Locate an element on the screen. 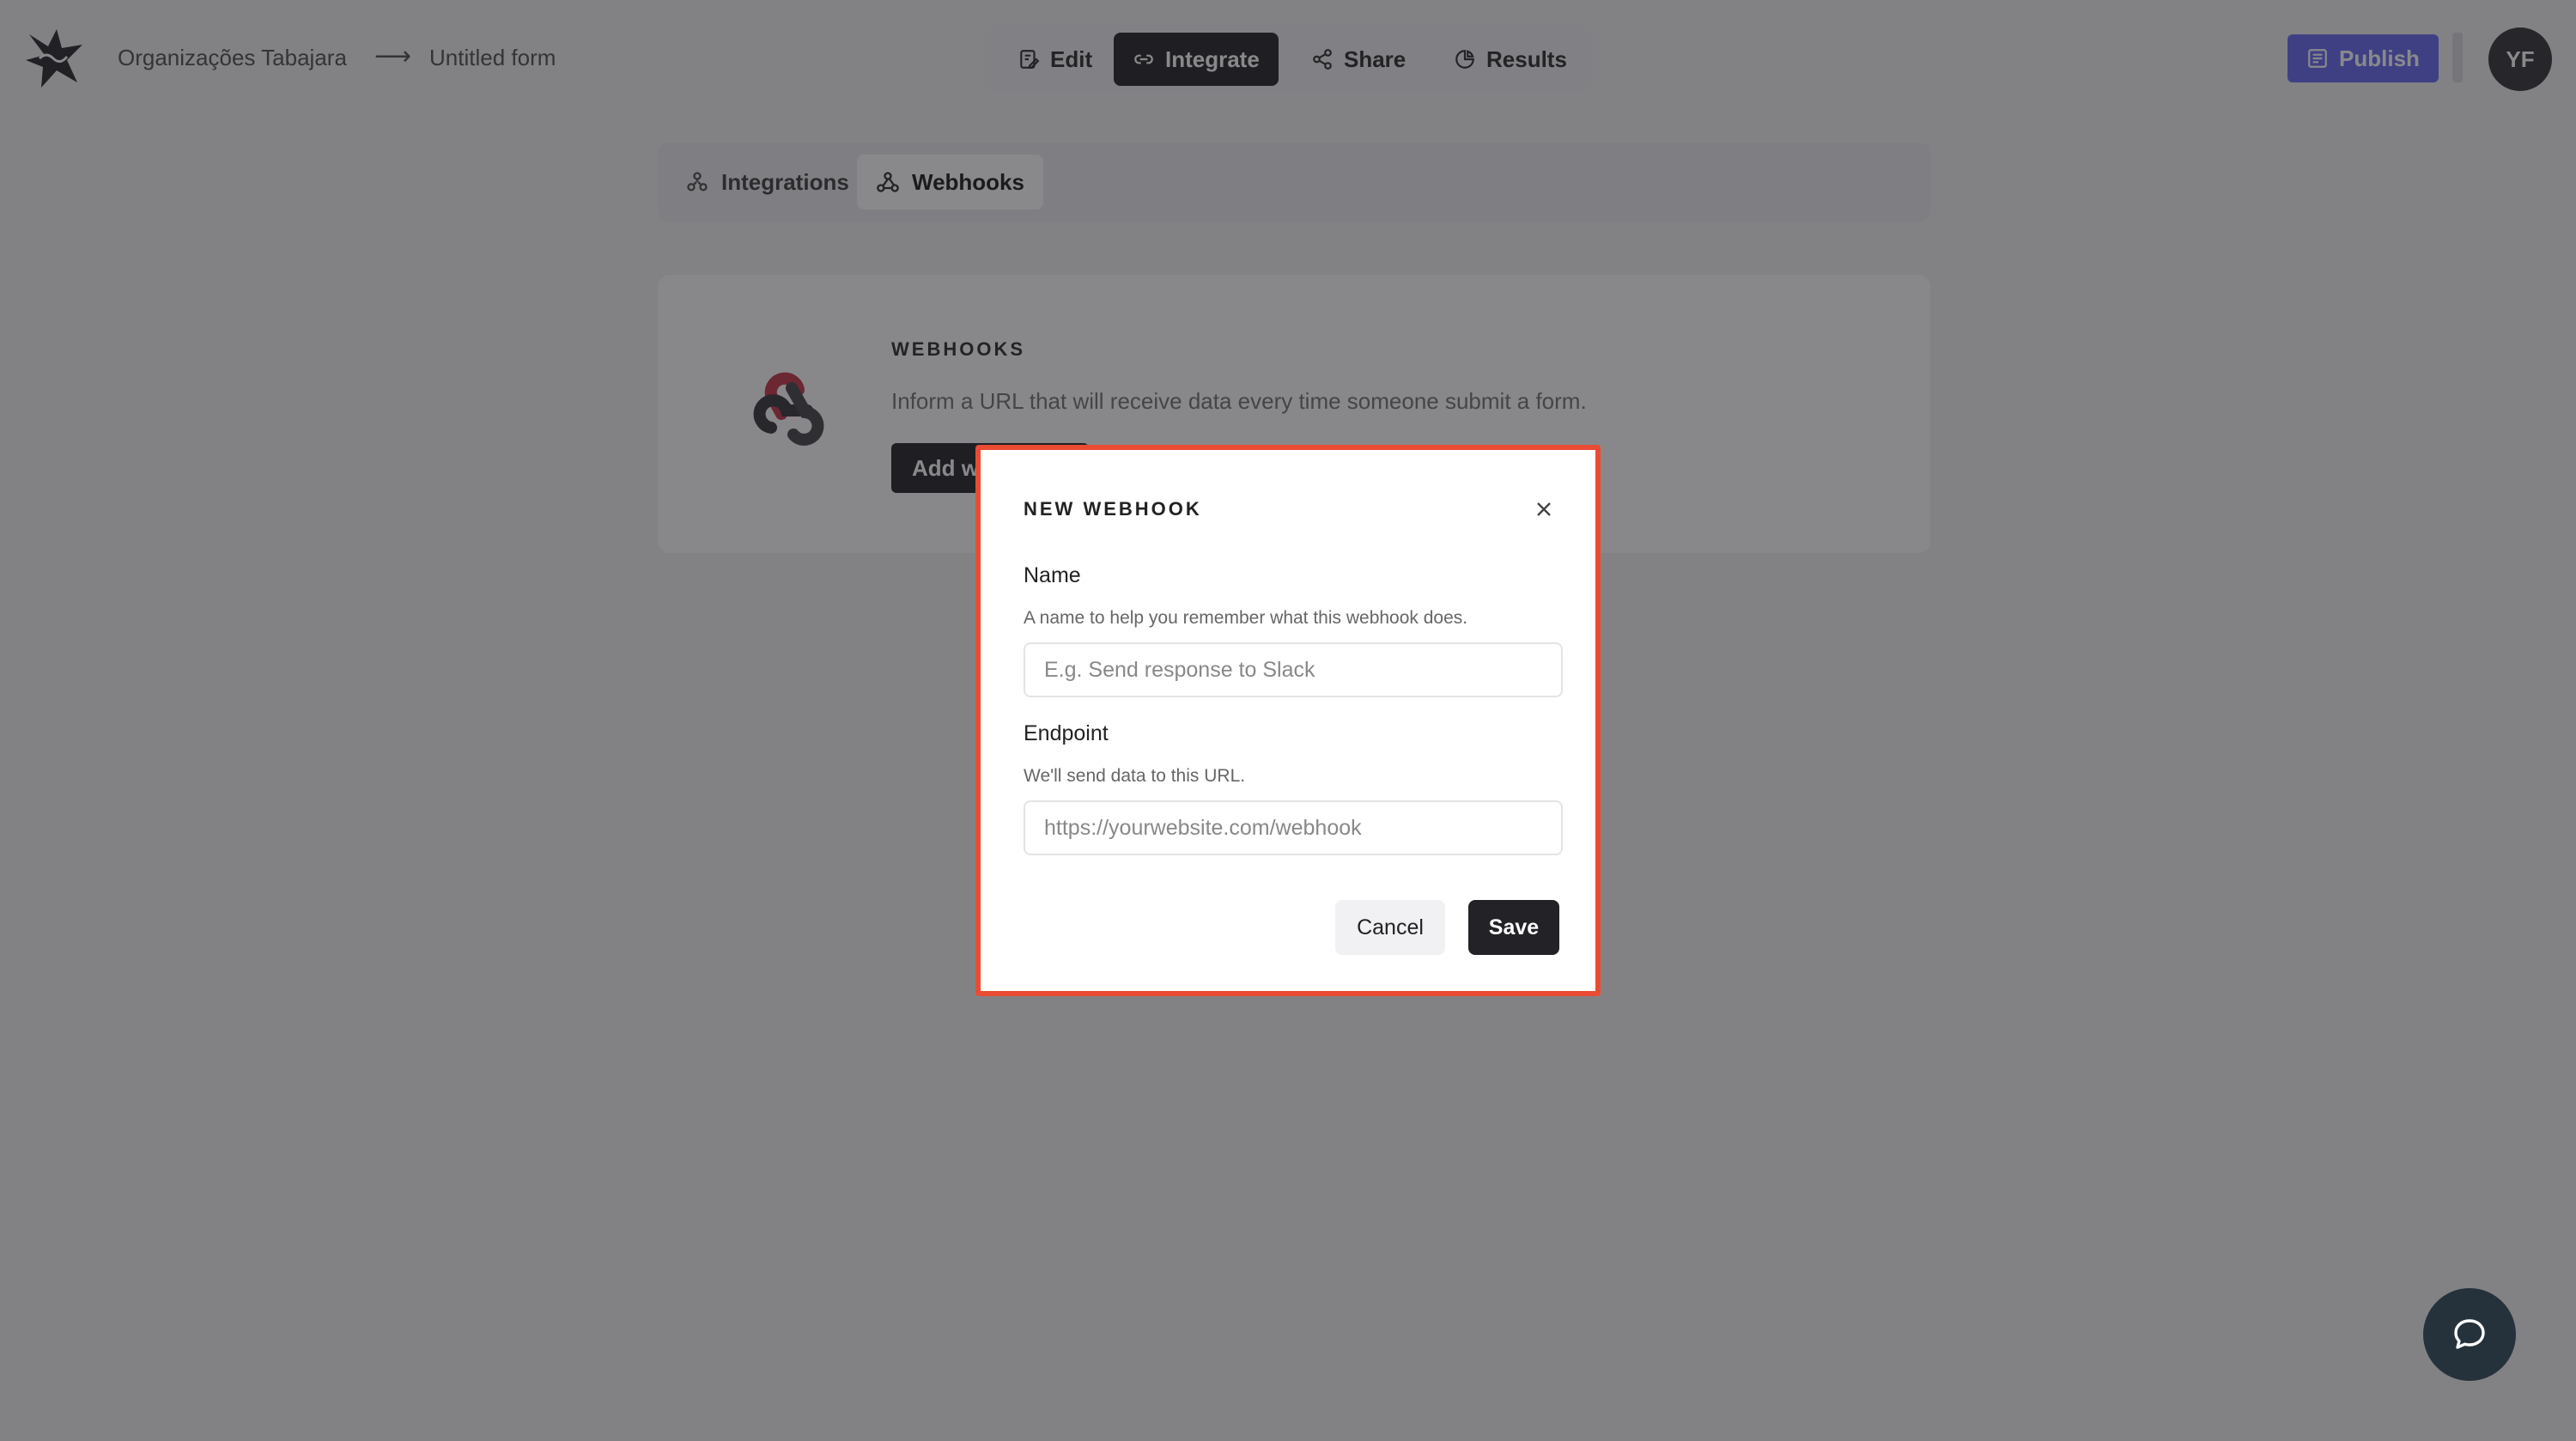 This screenshot has width=2576, height=1441. cancel-button: Cancel is located at coordinates (1390, 928).